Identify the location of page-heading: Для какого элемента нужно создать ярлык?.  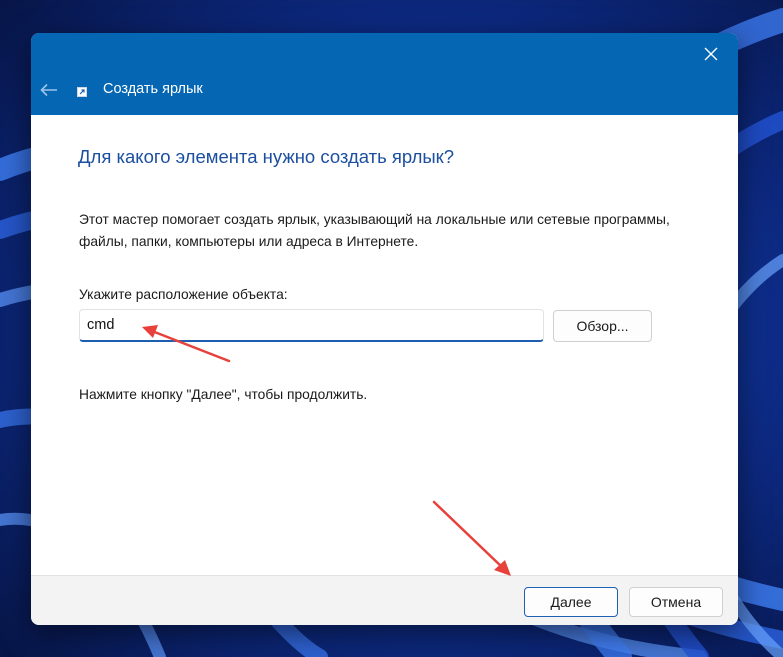
(266, 156).